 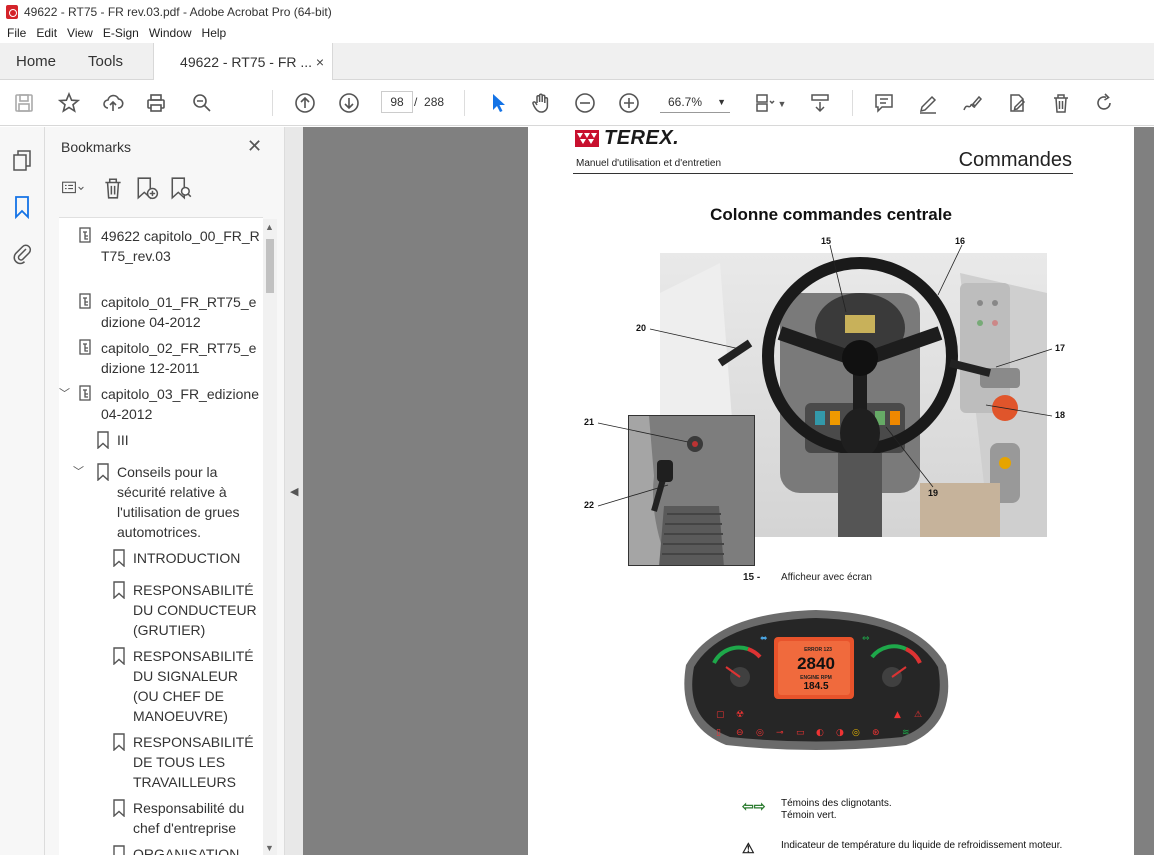 I want to click on scroll-mode-icon, so click(x=820, y=103).